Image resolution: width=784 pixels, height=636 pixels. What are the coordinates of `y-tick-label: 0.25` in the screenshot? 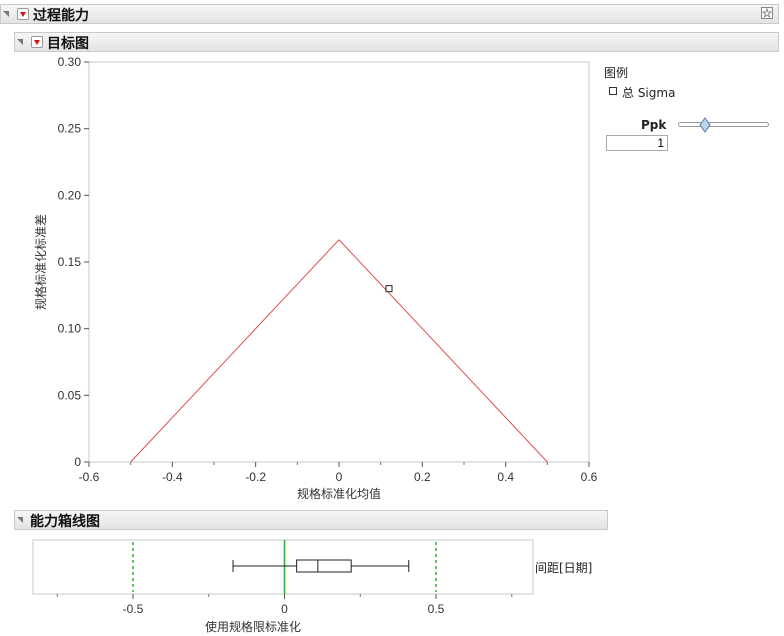 It's located at (70, 129).